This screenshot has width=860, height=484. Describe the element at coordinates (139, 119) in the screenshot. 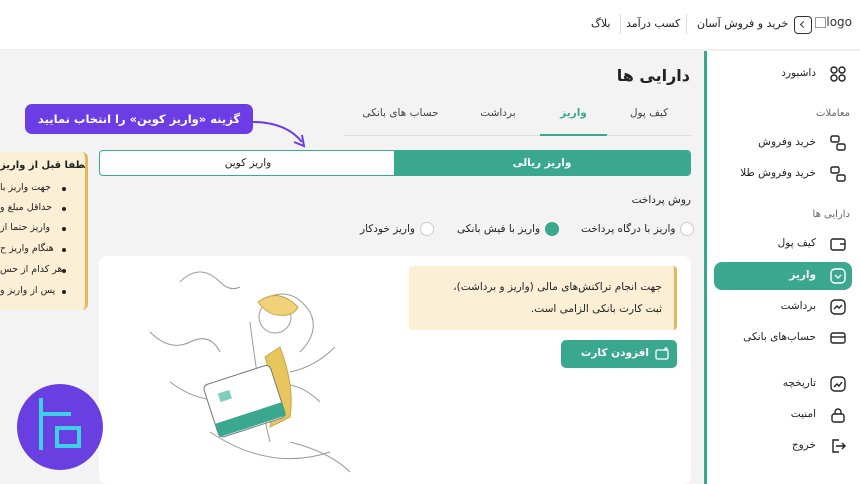

I see `instruction-callout: گزینه «واریز کوین» را انتخاب نمایید` at that location.